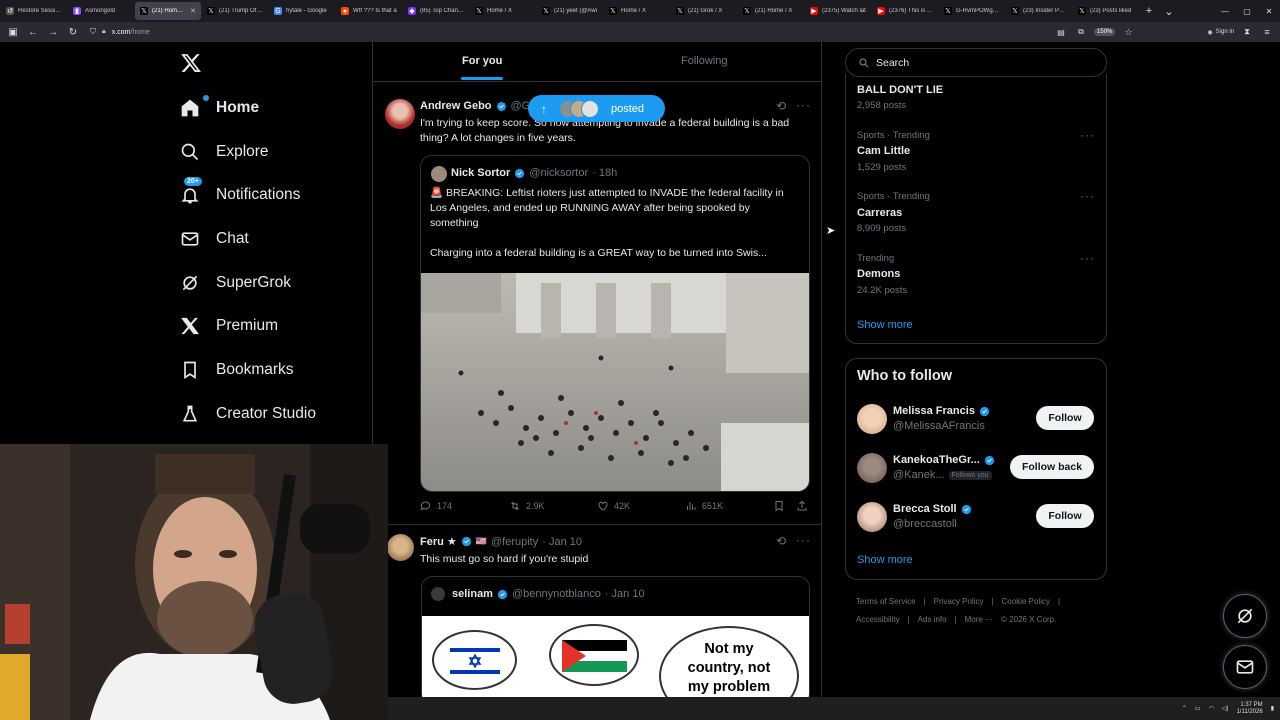 The height and width of the screenshot is (720, 1280). What do you see at coordinates (1081, 32) in the screenshot?
I see `screenshot-icon: ⧉` at bounding box center [1081, 32].